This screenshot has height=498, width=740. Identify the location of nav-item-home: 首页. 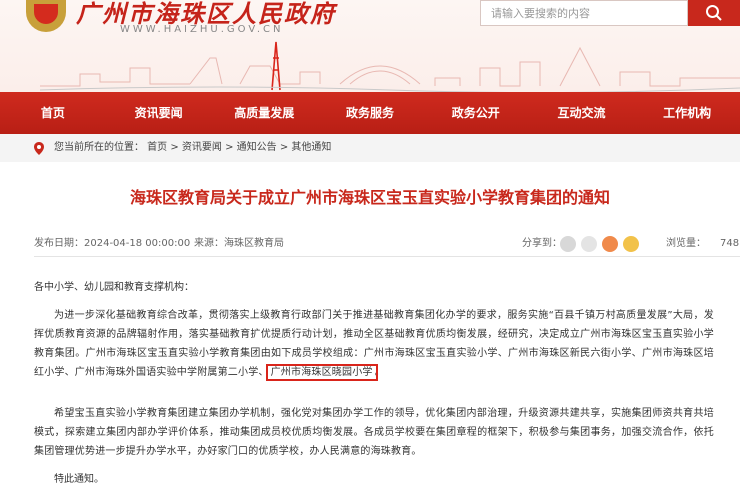
(53, 113).